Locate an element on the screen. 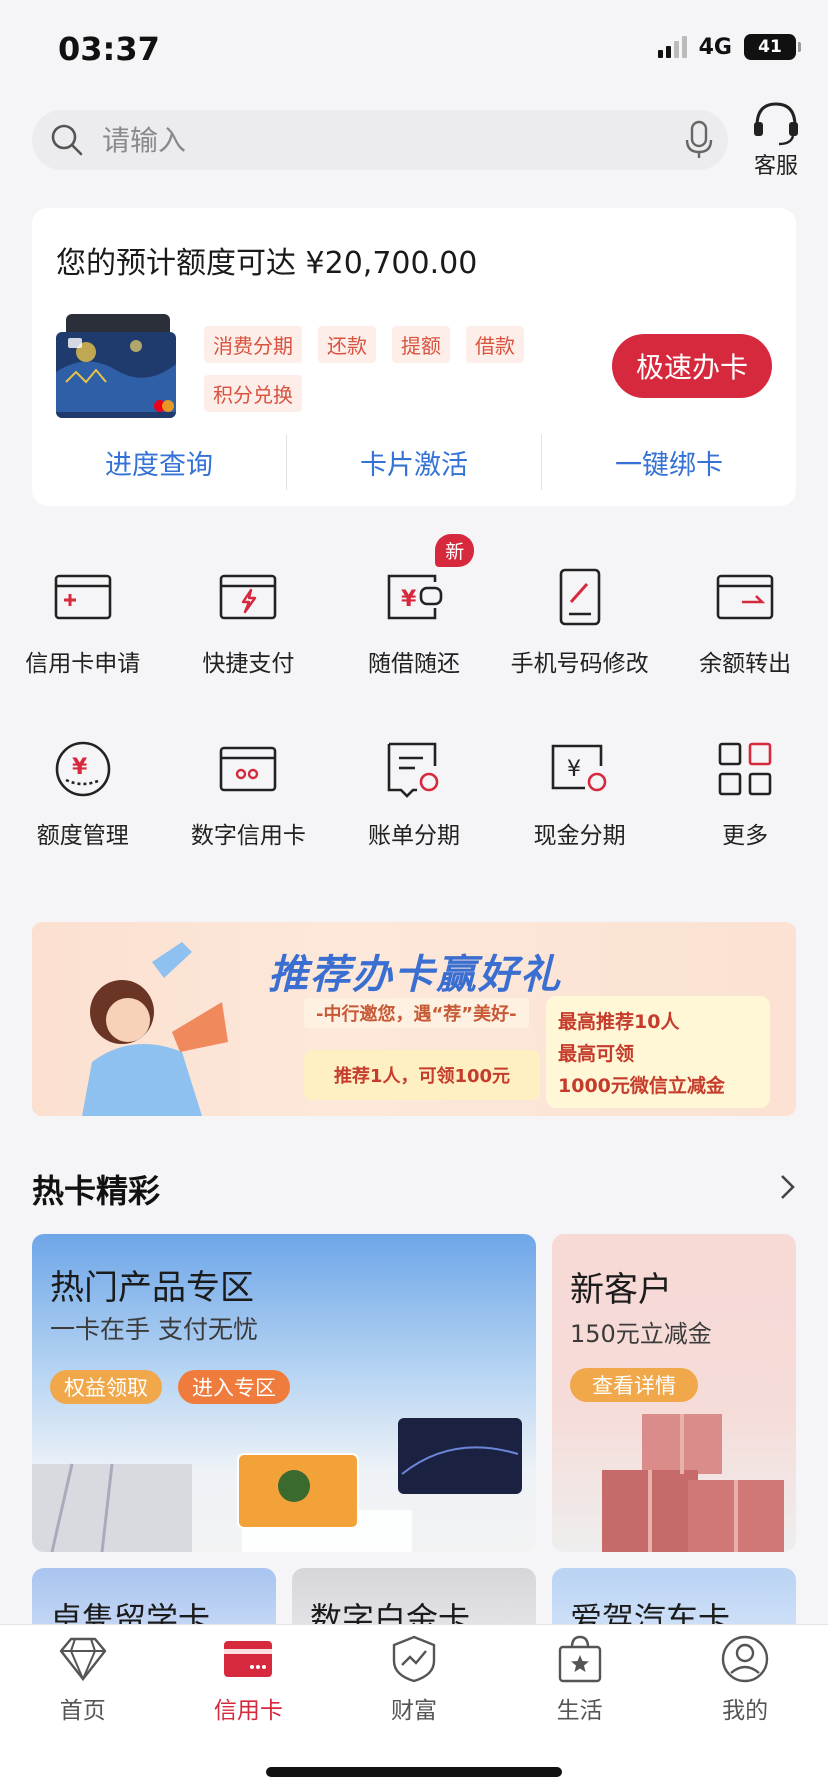 The height and width of the screenshot is (1792, 828). shopping-bag-icon is located at coordinates (579, 1659).